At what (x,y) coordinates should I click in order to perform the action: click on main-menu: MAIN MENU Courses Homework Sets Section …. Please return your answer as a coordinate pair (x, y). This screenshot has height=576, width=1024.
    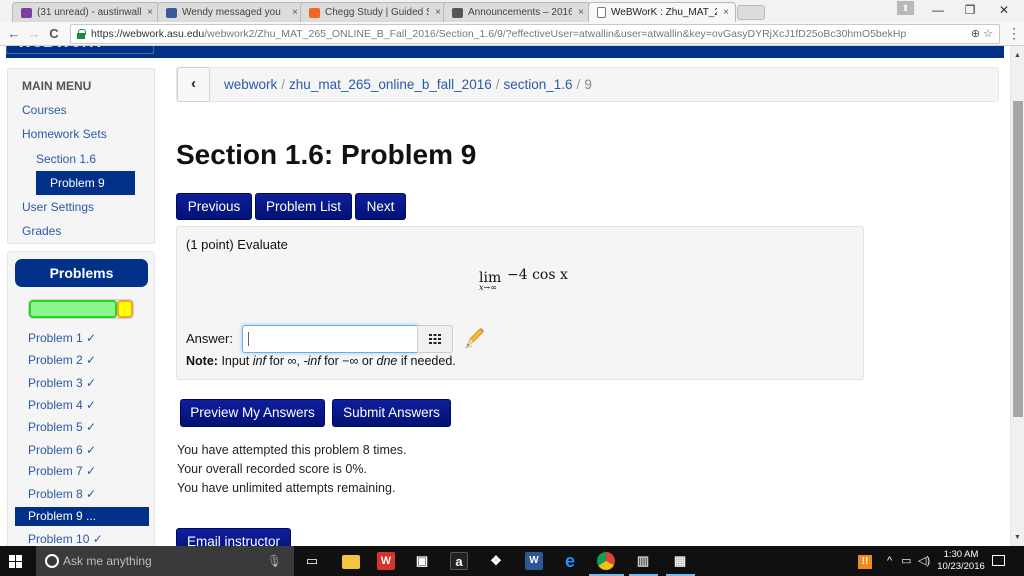
    Looking at the image, I should click on (81, 156).